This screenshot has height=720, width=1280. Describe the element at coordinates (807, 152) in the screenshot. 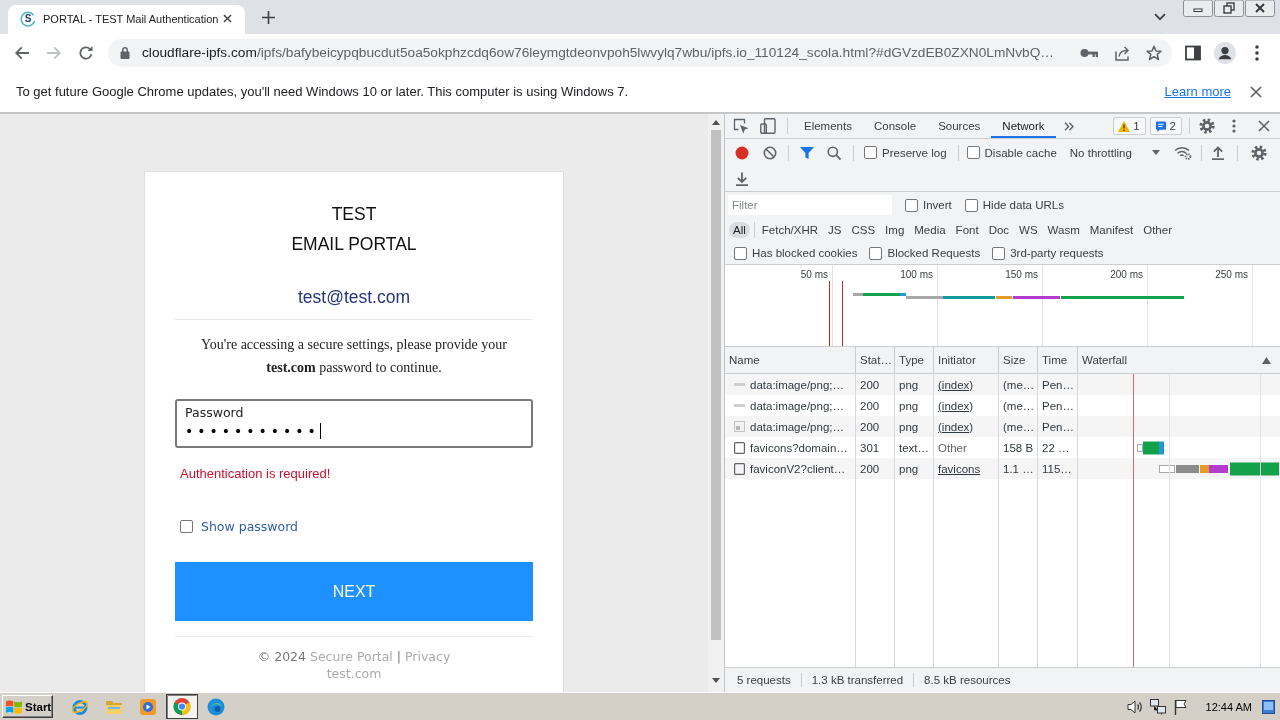

I see `filter-icon` at that location.